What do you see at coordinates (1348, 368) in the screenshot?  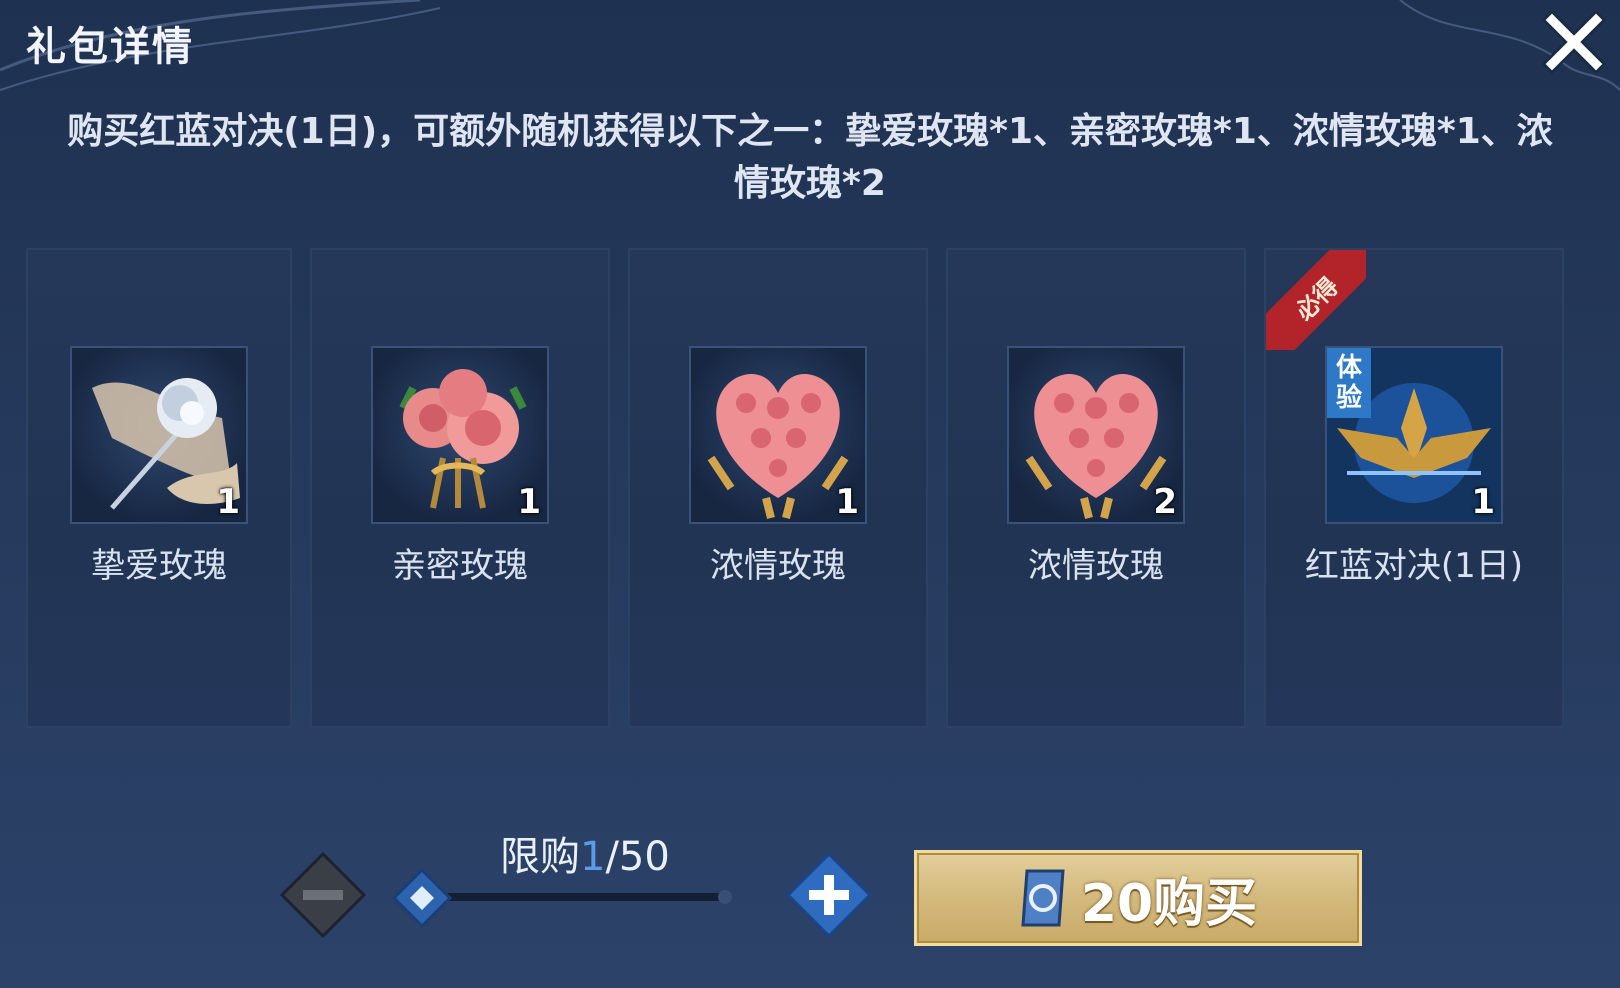 I see `trial-tag-char: 体` at bounding box center [1348, 368].